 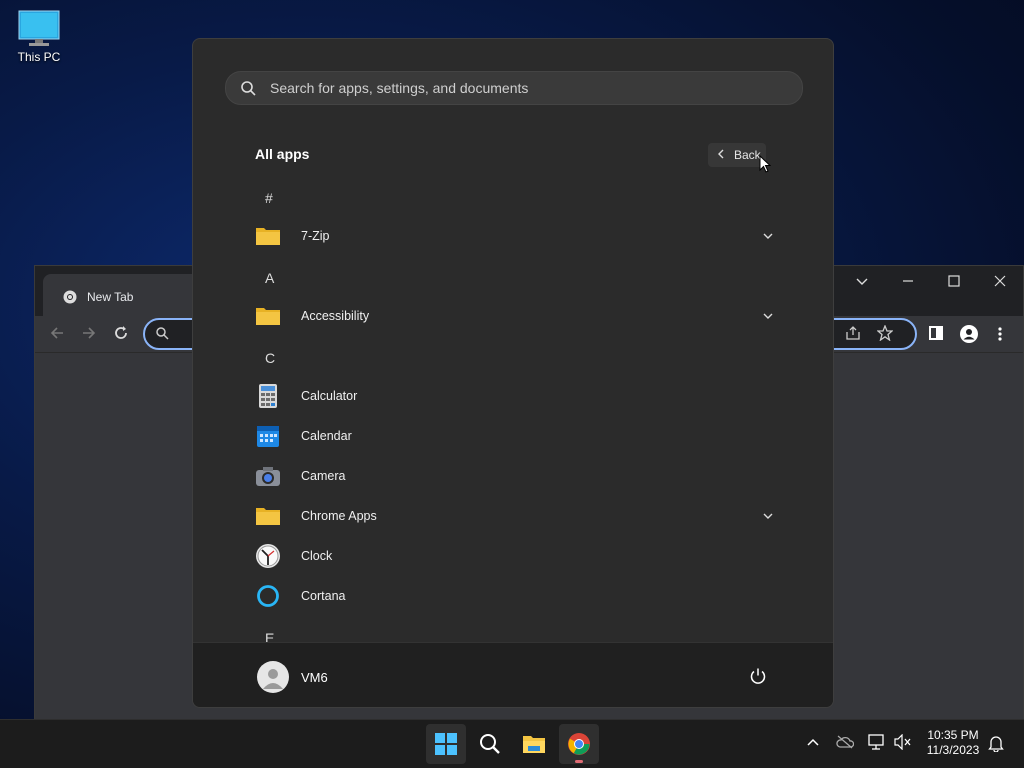 I want to click on close-icon, so click(x=1000, y=282).